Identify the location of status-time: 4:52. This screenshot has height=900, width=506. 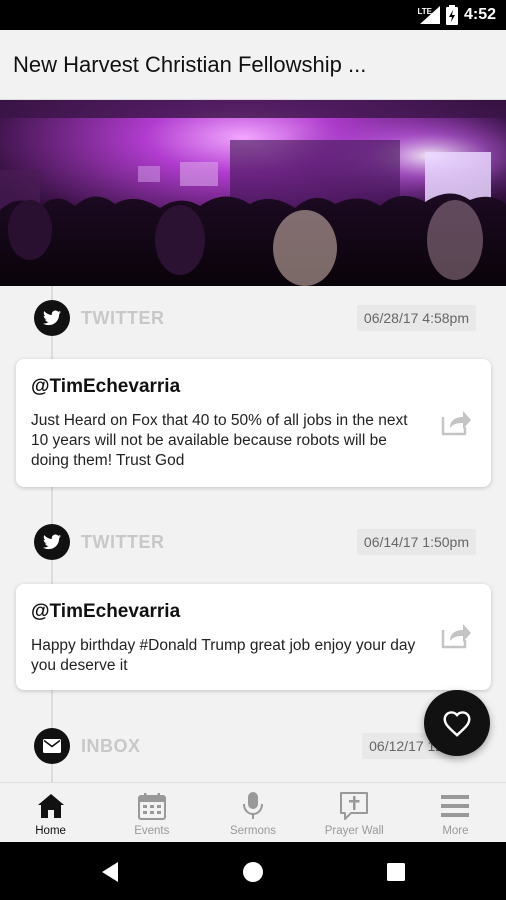
(479, 14).